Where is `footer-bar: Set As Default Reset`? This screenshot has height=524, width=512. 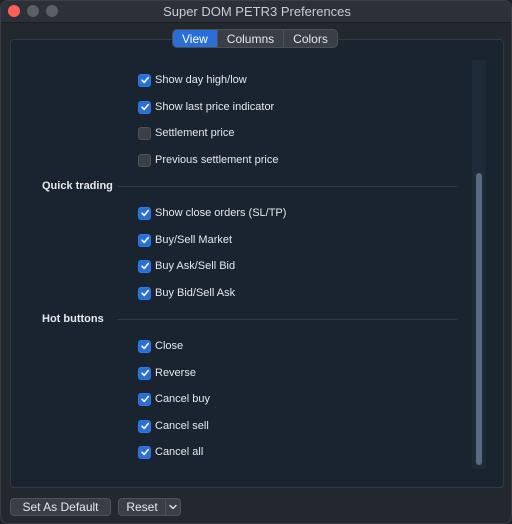 footer-bar: Set As Default Reset is located at coordinates (256, 509).